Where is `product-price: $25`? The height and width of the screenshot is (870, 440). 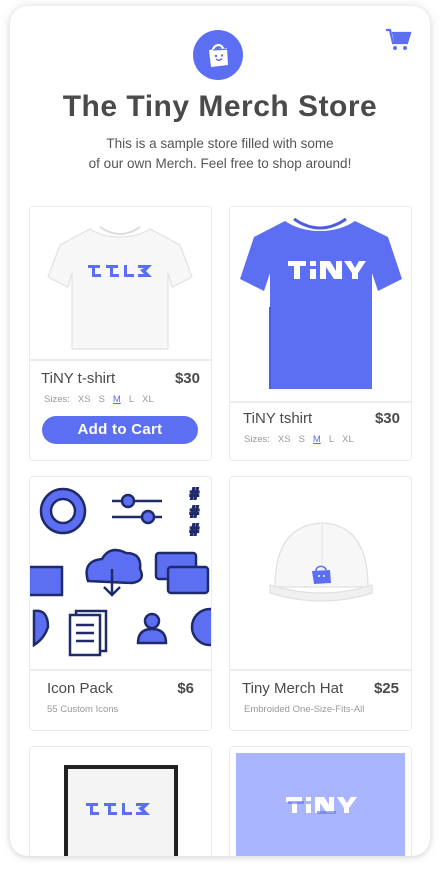
product-price: $25 is located at coordinates (386, 688).